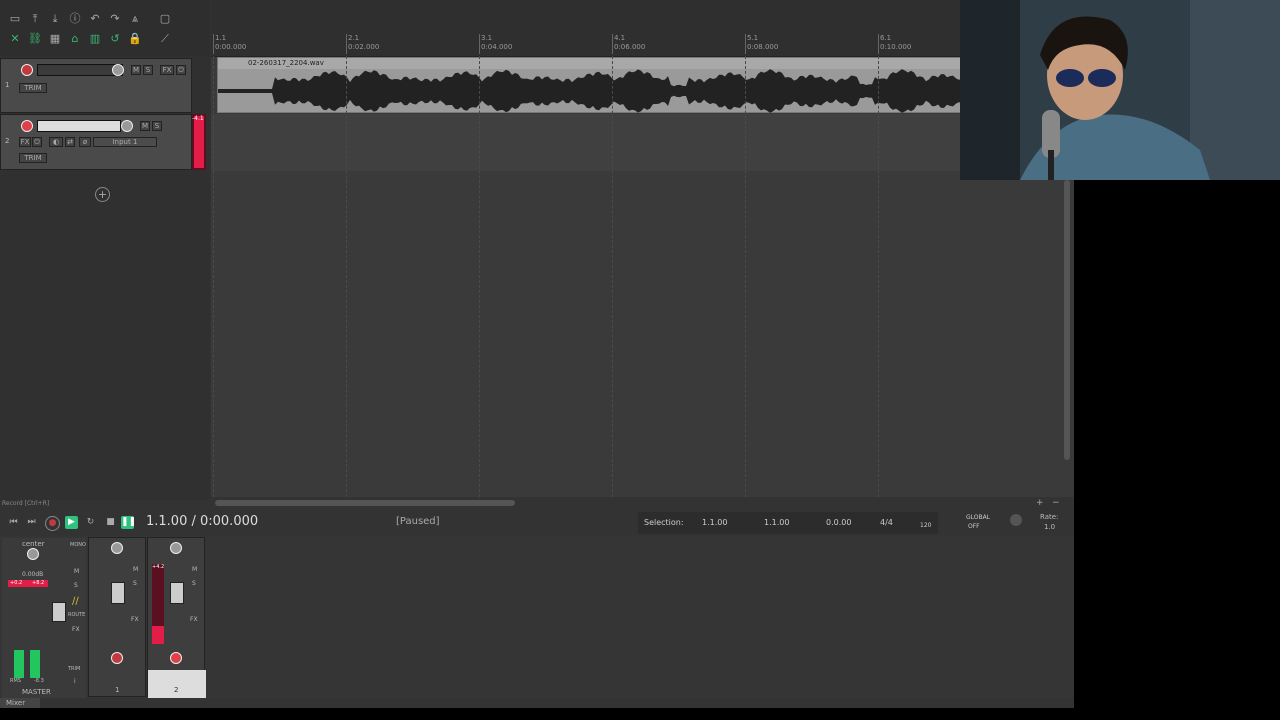 The width and height of the screenshot is (1280, 720). I want to click on master-fx-button: FX, so click(76, 629).